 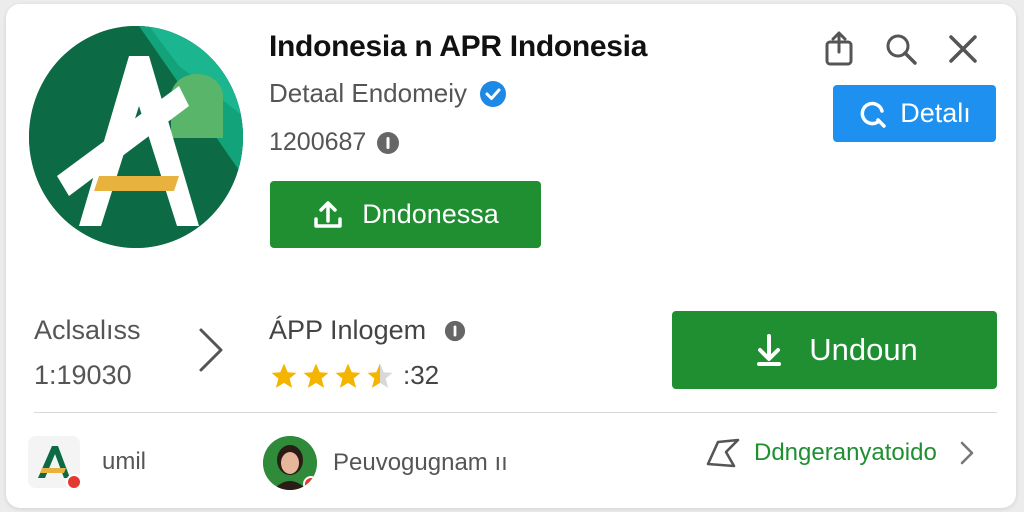 What do you see at coordinates (55, 463) in the screenshot?
I see `app-thumbnail-icon` at bounding box center [55, 463].